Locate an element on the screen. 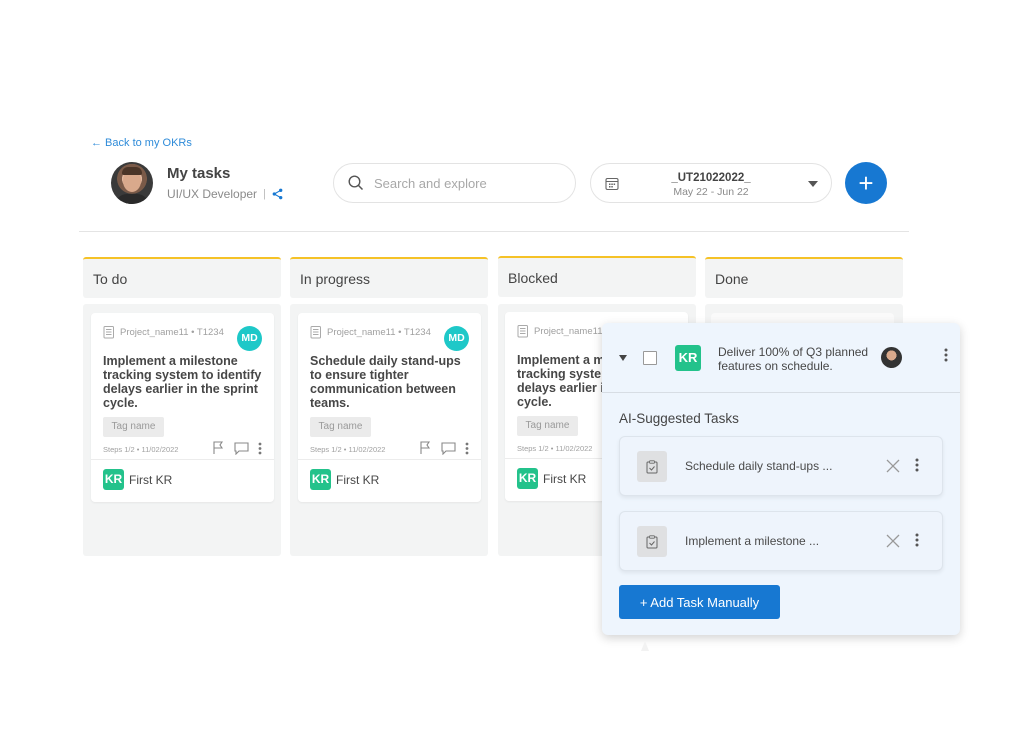 Image resolution: width=1024 pixels, height=746 pixels. period-name: _UT21022022_ is located at coordinates (711, 178).